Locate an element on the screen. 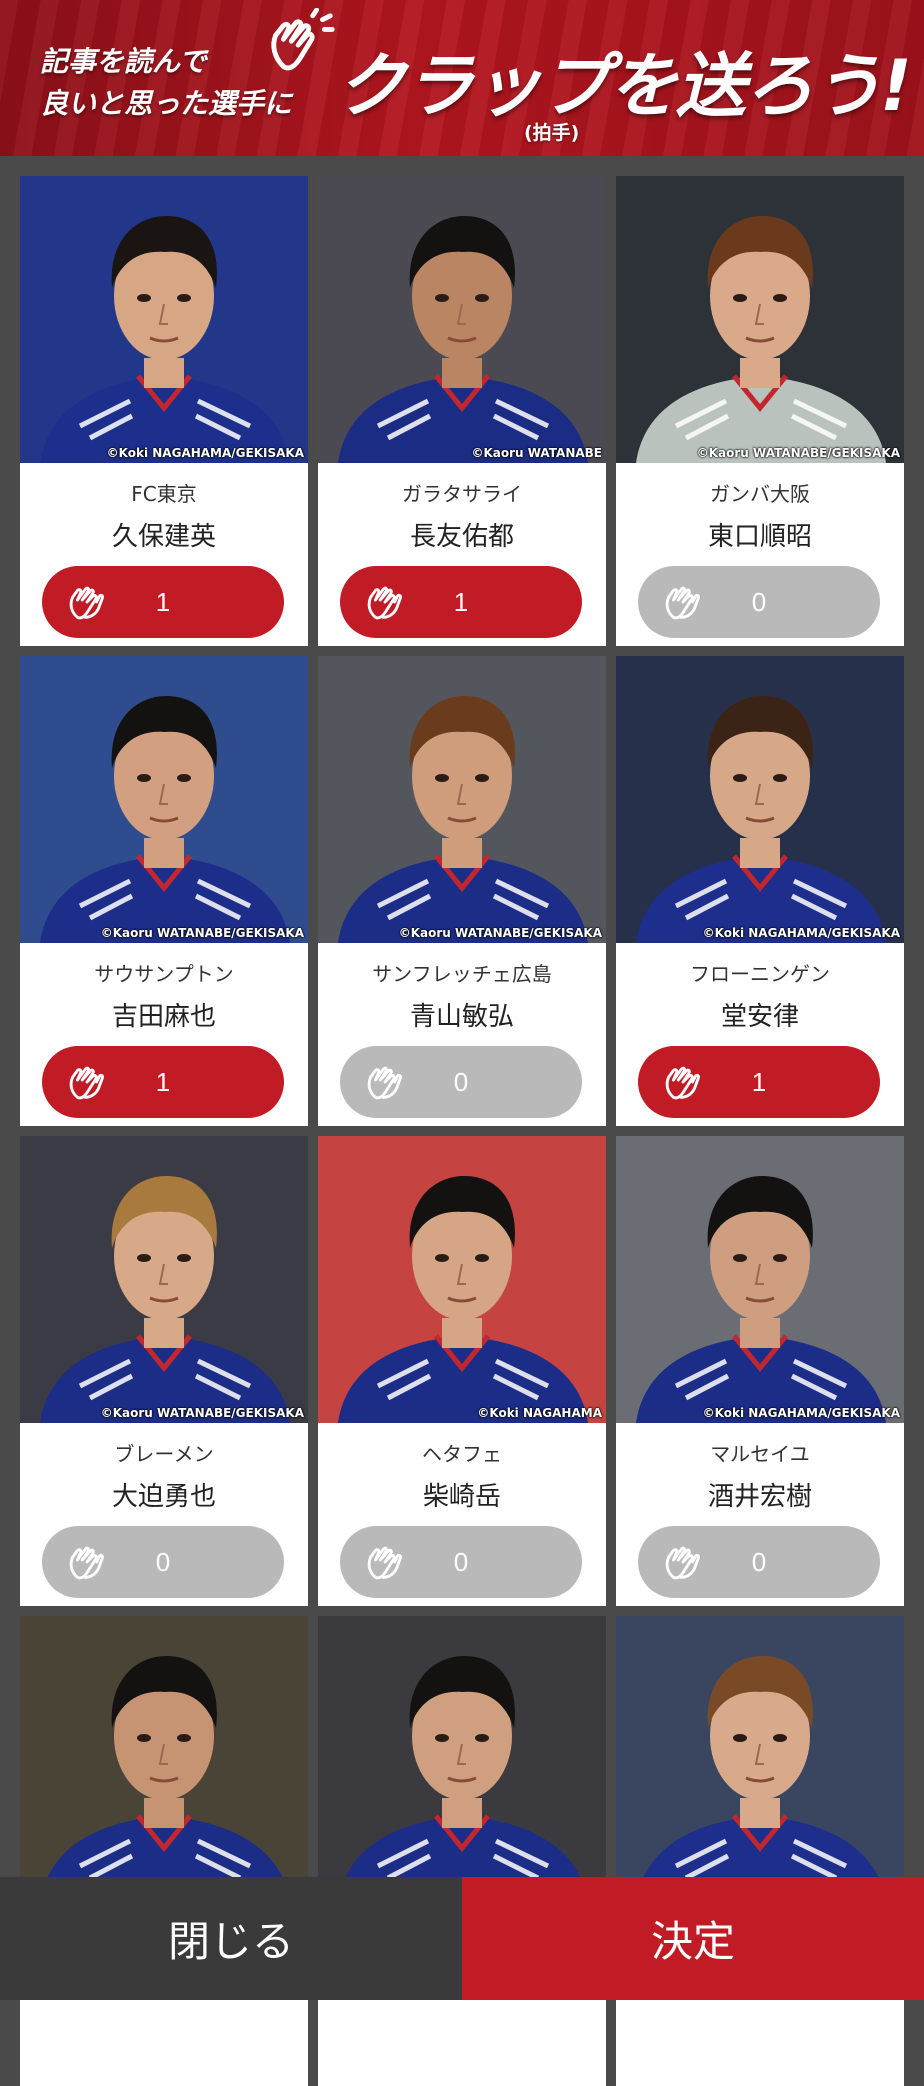 Image resolution: width=924 pixels, height=2086 pixels. confirm-button: 決定 is located at coordinates (693, 1938).